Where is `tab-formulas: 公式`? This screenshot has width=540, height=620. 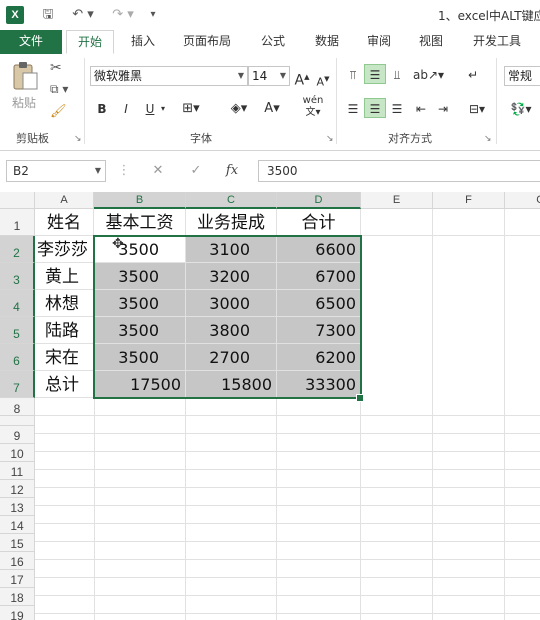
tab-formulas: 公式 is located at coordinates (273, 42).